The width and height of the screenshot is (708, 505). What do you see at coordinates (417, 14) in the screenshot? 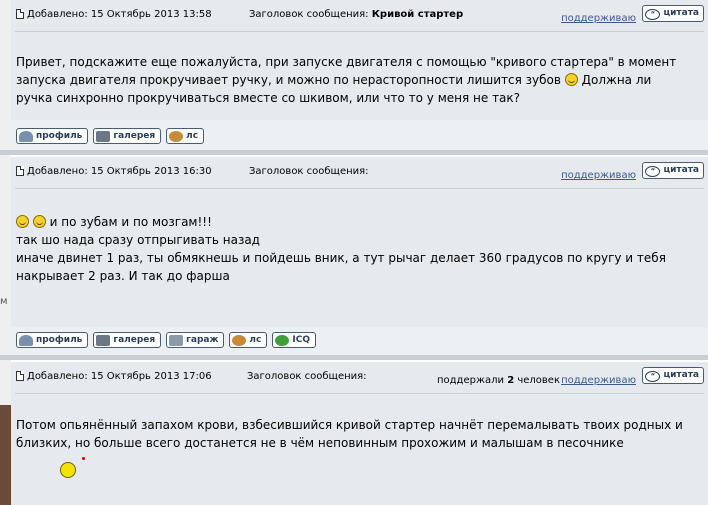
I see `subject-title: Кривой стартер` at bounding box center [417, 14].